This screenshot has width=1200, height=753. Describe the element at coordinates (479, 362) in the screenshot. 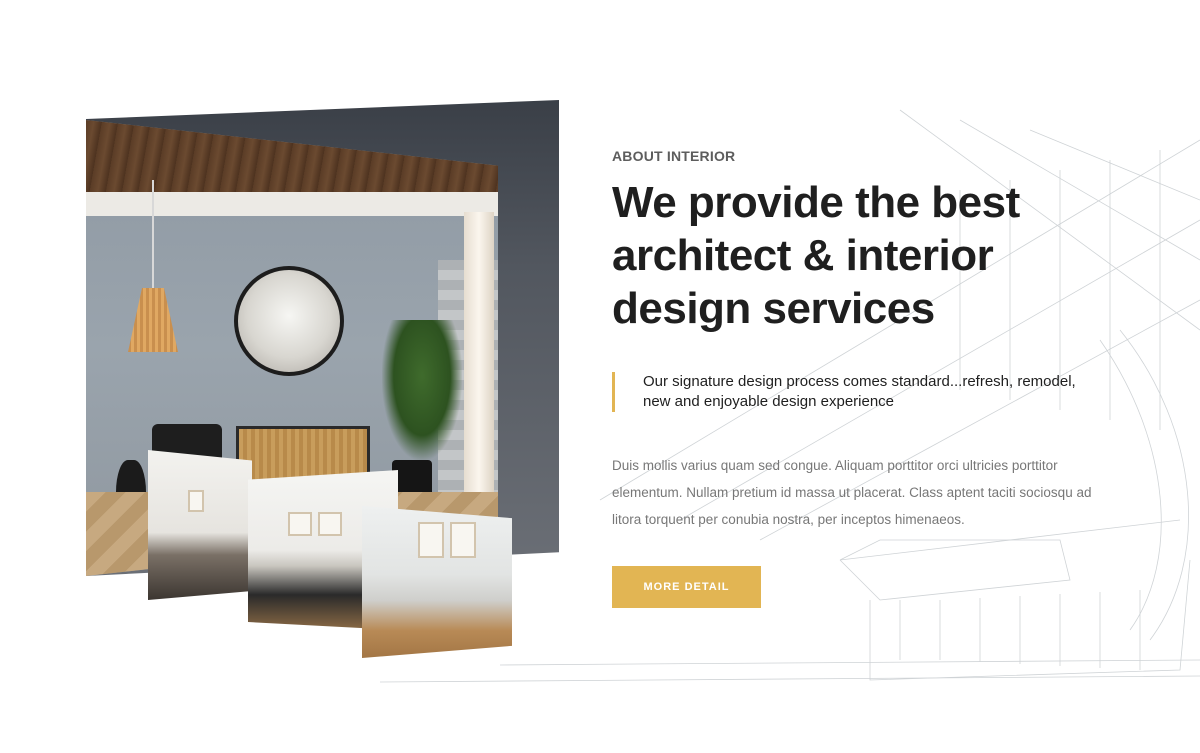

I see `window-curtain` at that location.